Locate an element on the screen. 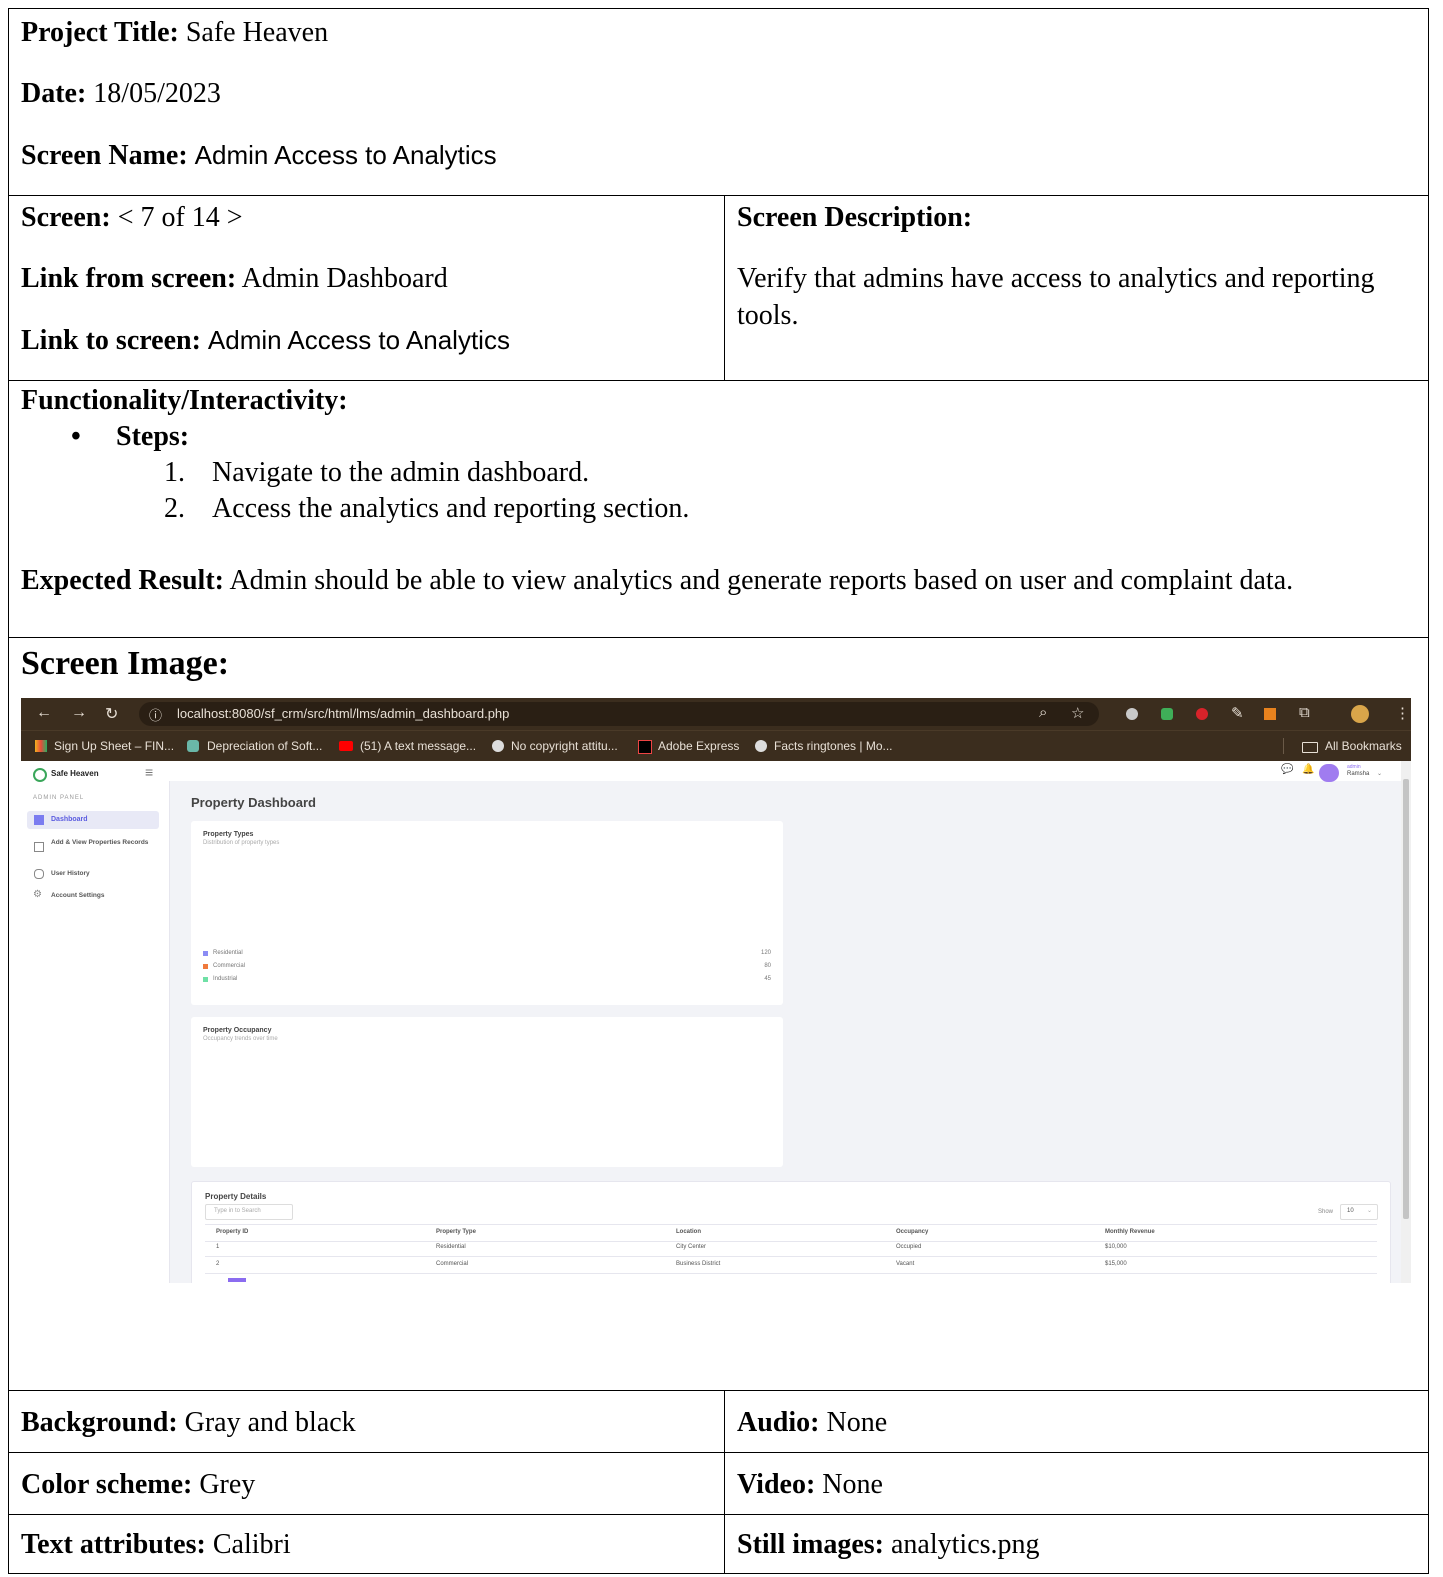 This screenshot has width=1443, height=1577. star-icon: ☆ is located at coordinates (1077, 713).